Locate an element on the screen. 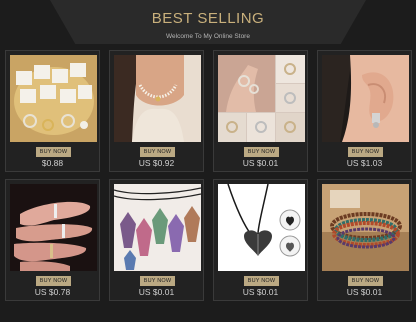  heart-magnet-necklace-photo is located at coordinates (261, 227).